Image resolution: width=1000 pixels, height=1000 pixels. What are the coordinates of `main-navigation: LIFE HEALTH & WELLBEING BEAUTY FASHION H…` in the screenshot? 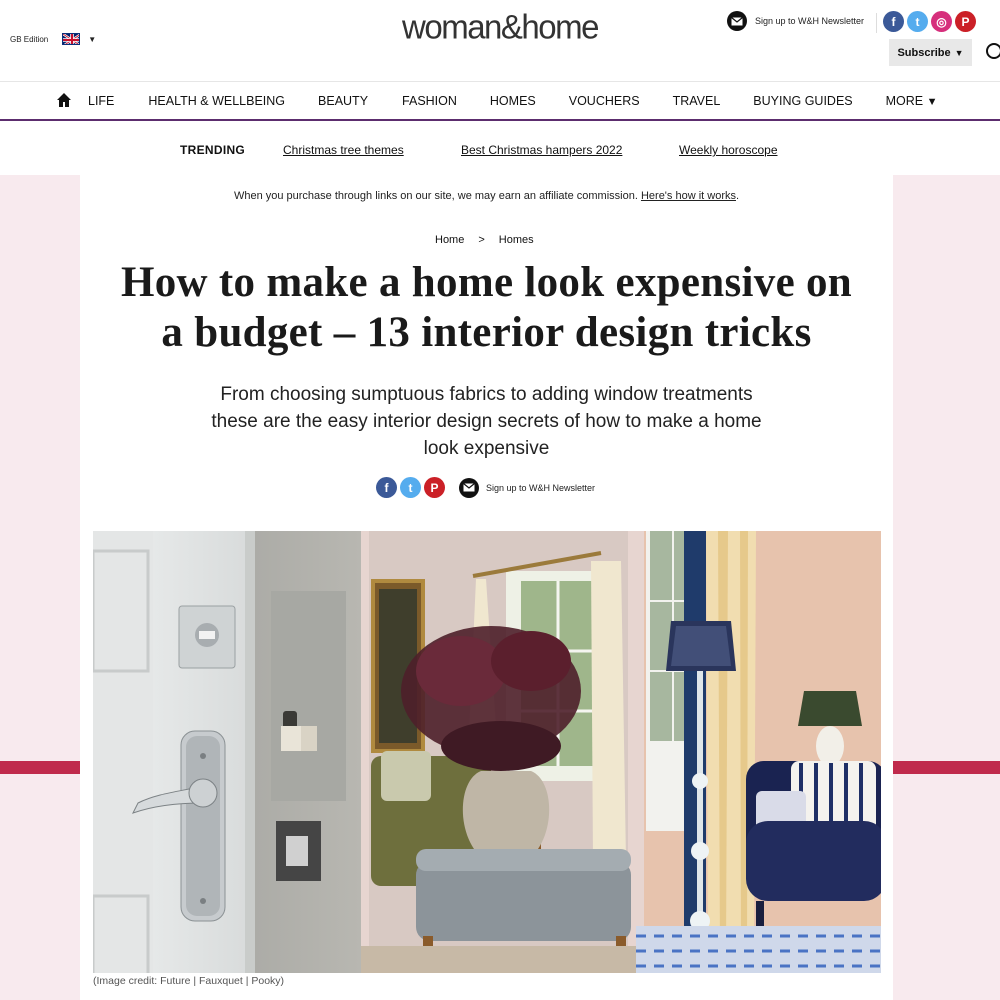 It's located at (500, 101).